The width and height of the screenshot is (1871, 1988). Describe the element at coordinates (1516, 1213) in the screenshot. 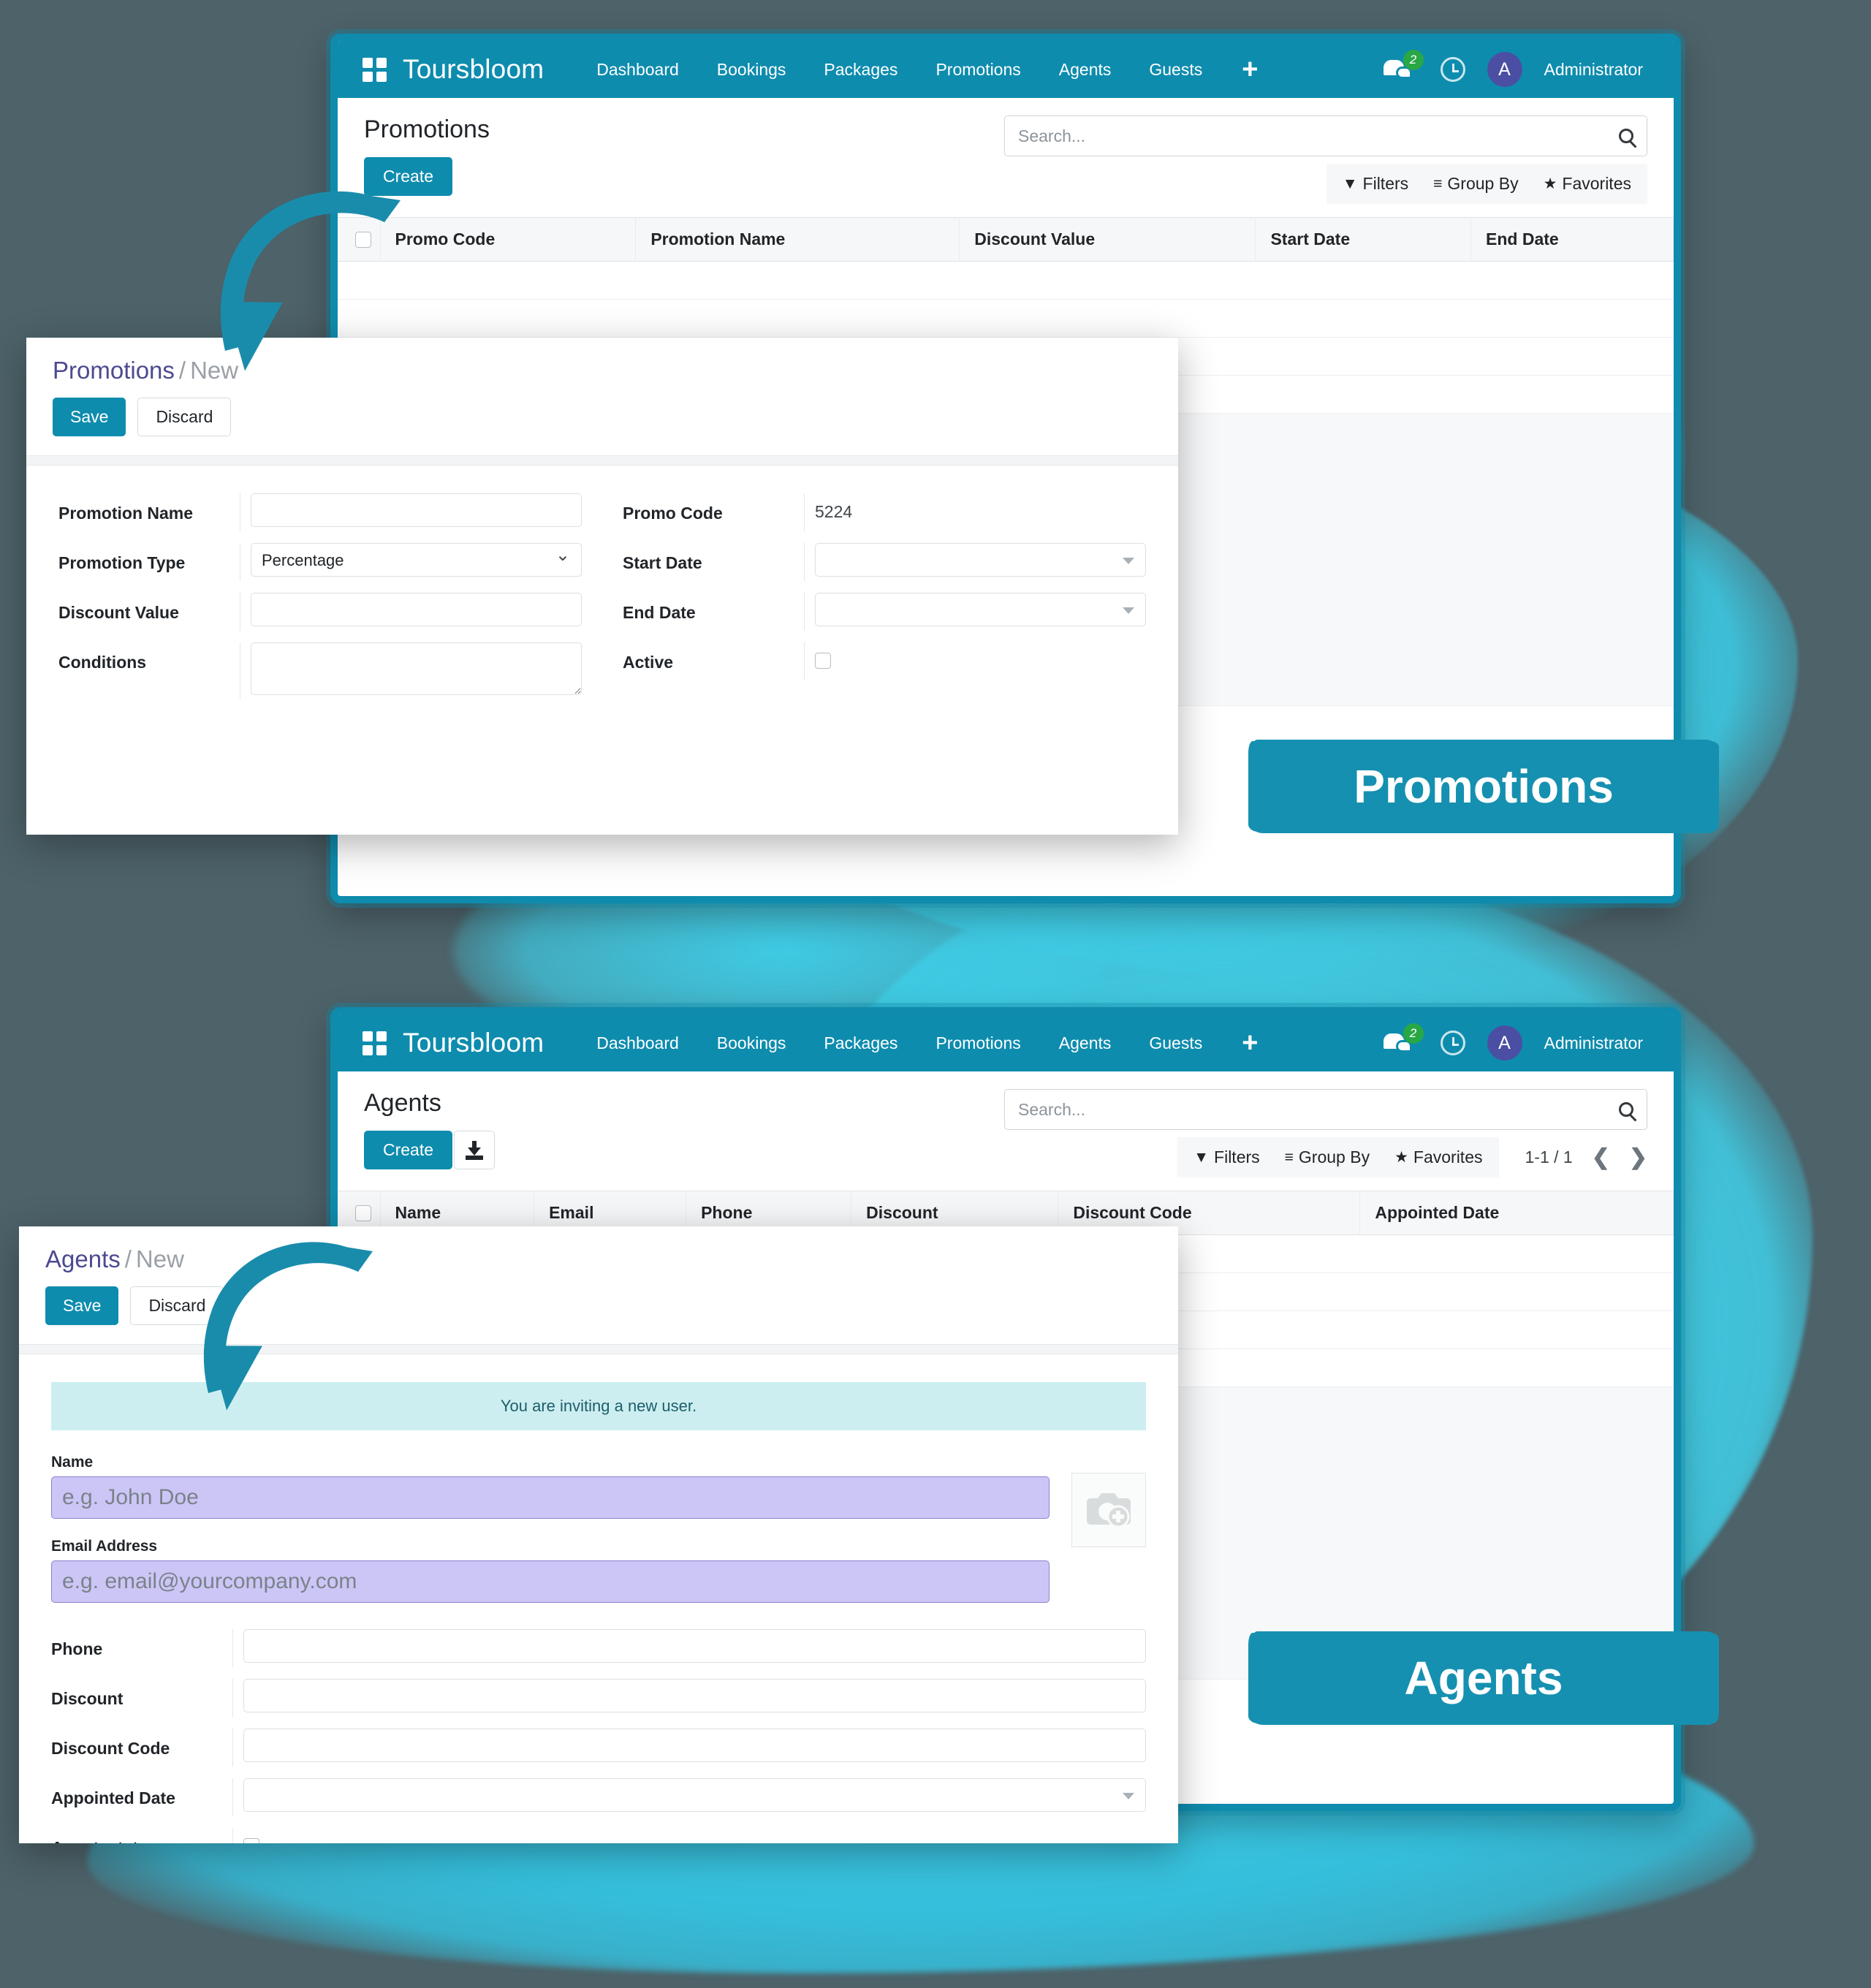

I see `column-appointed-date: Appointed Date` at that location.